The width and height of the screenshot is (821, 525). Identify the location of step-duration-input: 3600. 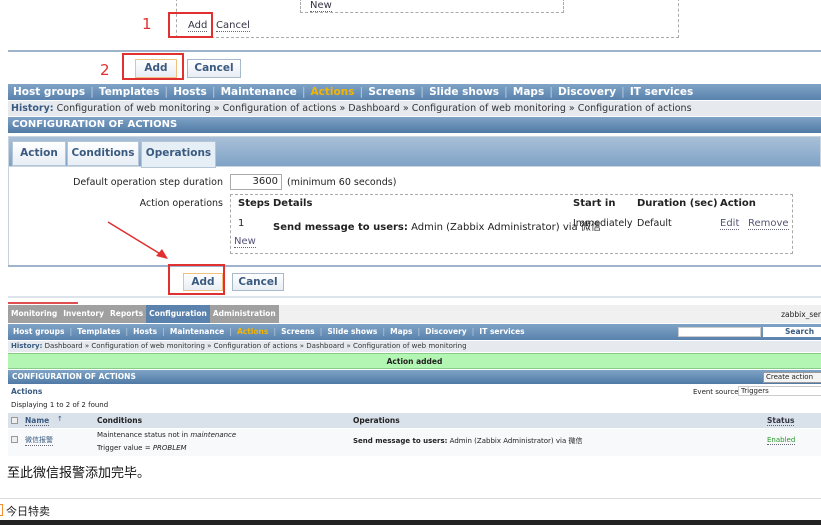
(256, 182).